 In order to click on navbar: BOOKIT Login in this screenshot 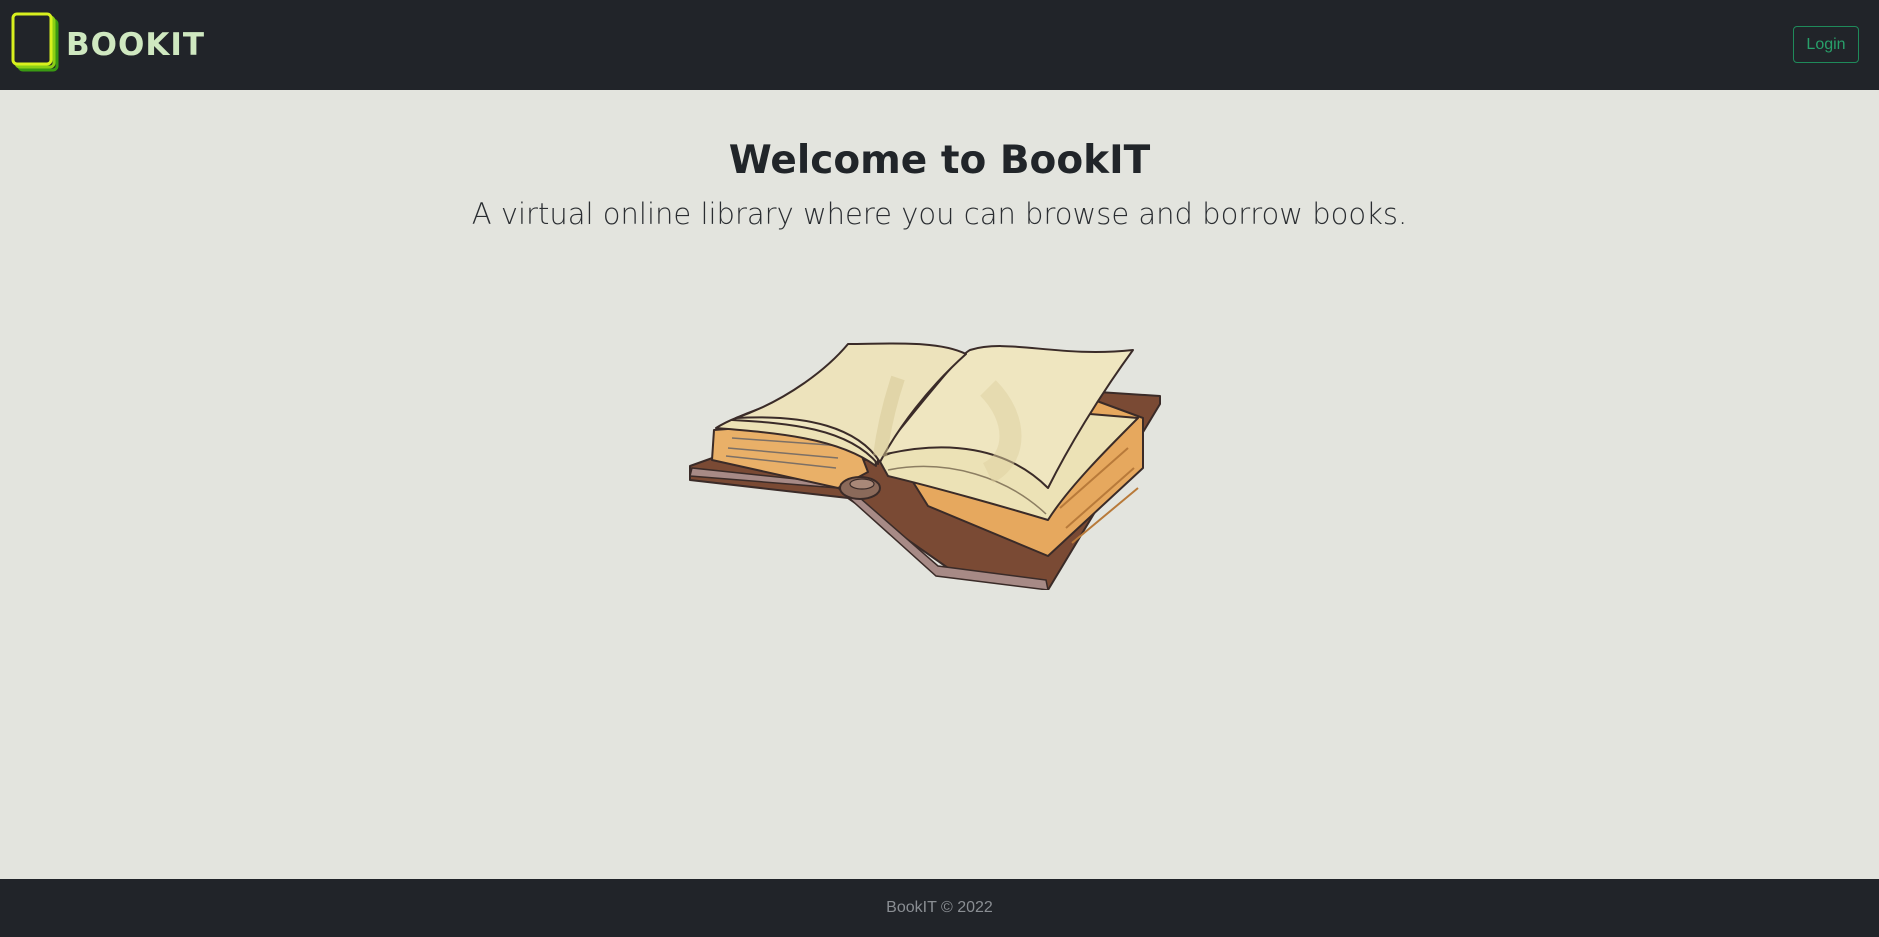, I will do `click(939, 45)`.